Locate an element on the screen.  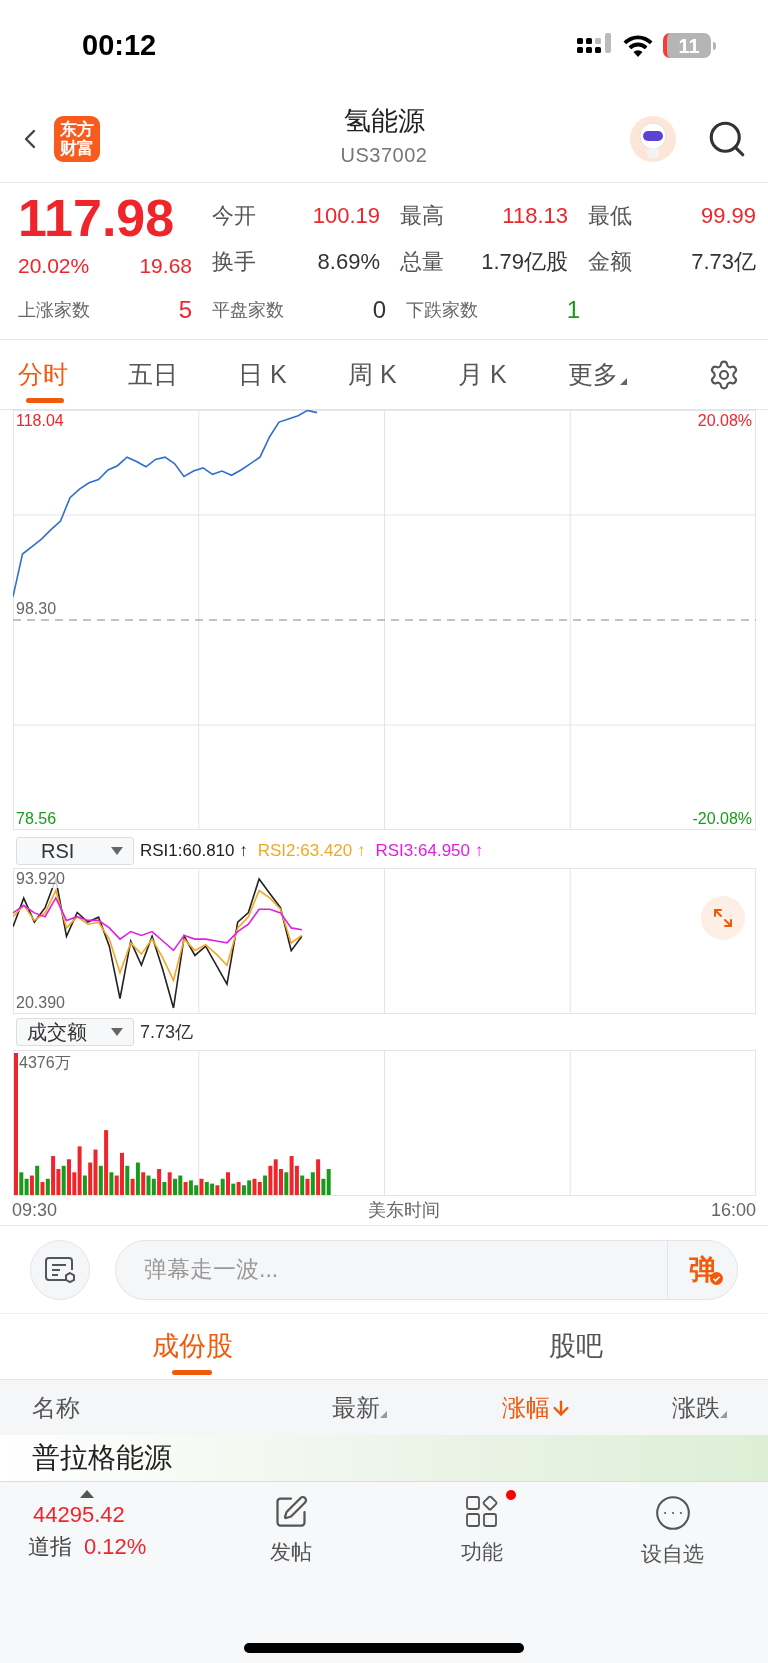
axis-label: 20.08% is located at coordinates (724, 421).